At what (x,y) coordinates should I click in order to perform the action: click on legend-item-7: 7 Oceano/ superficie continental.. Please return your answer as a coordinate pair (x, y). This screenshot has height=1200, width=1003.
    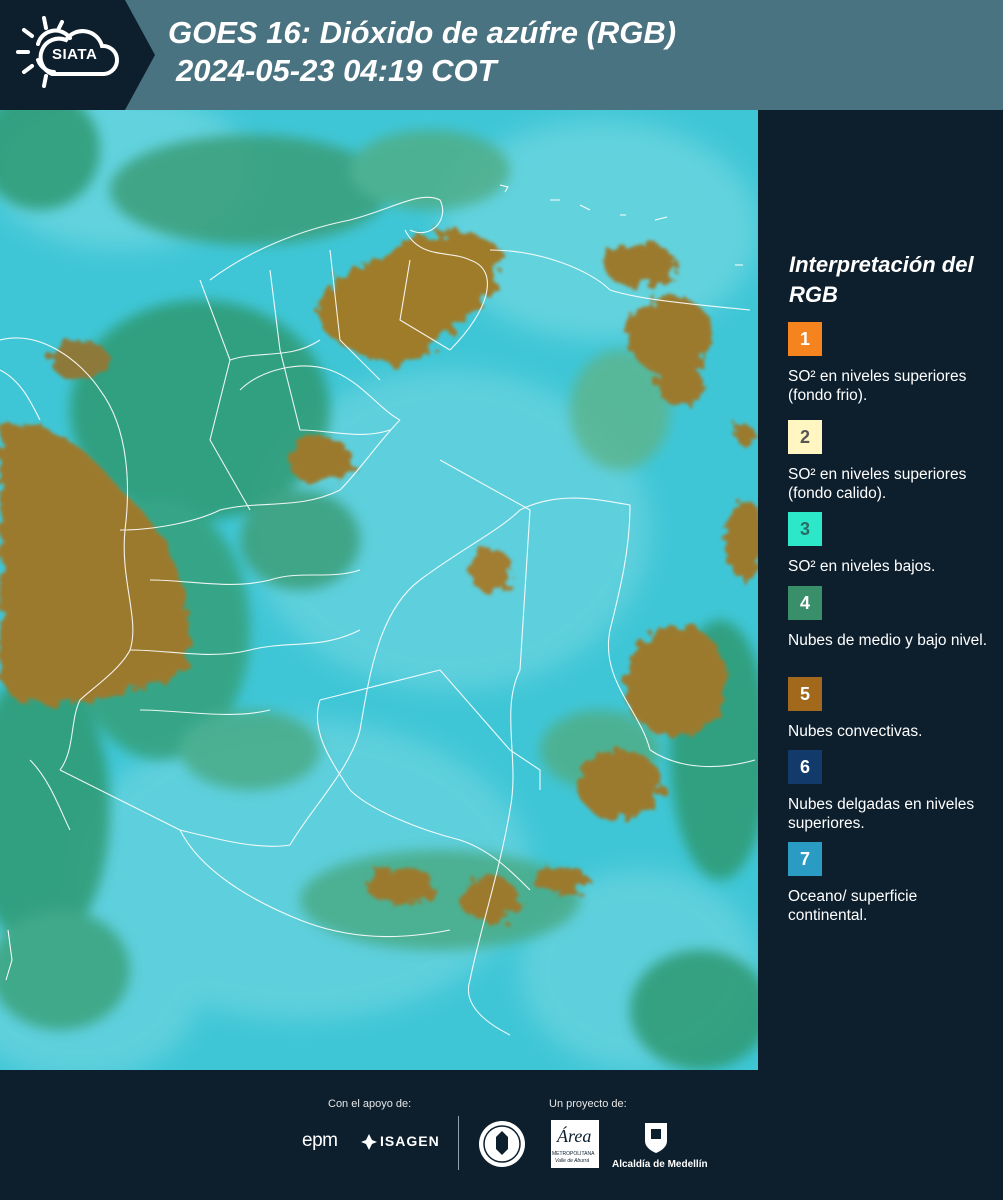
    Looking at the image, I should click on (890, 883).